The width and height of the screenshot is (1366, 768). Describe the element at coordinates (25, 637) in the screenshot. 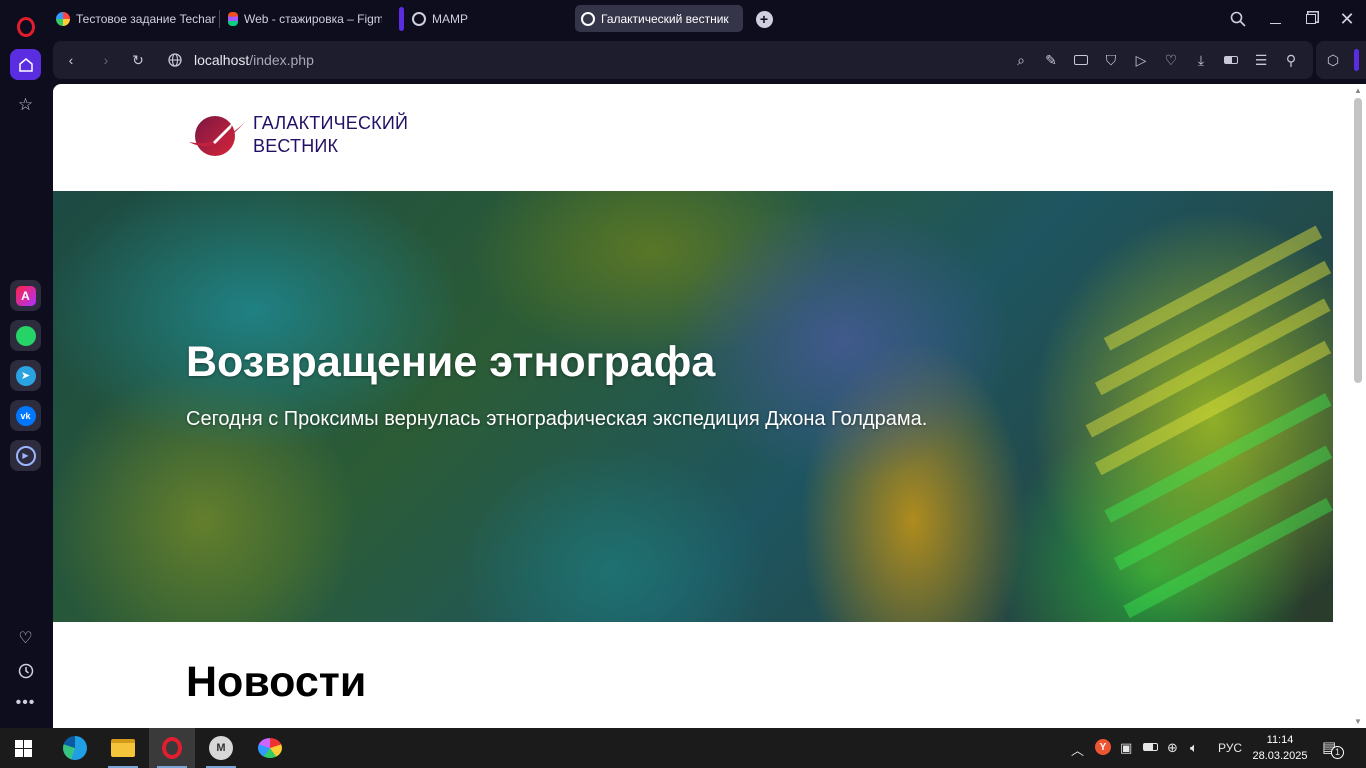

I see `pinboards-button: ♡` at that location.